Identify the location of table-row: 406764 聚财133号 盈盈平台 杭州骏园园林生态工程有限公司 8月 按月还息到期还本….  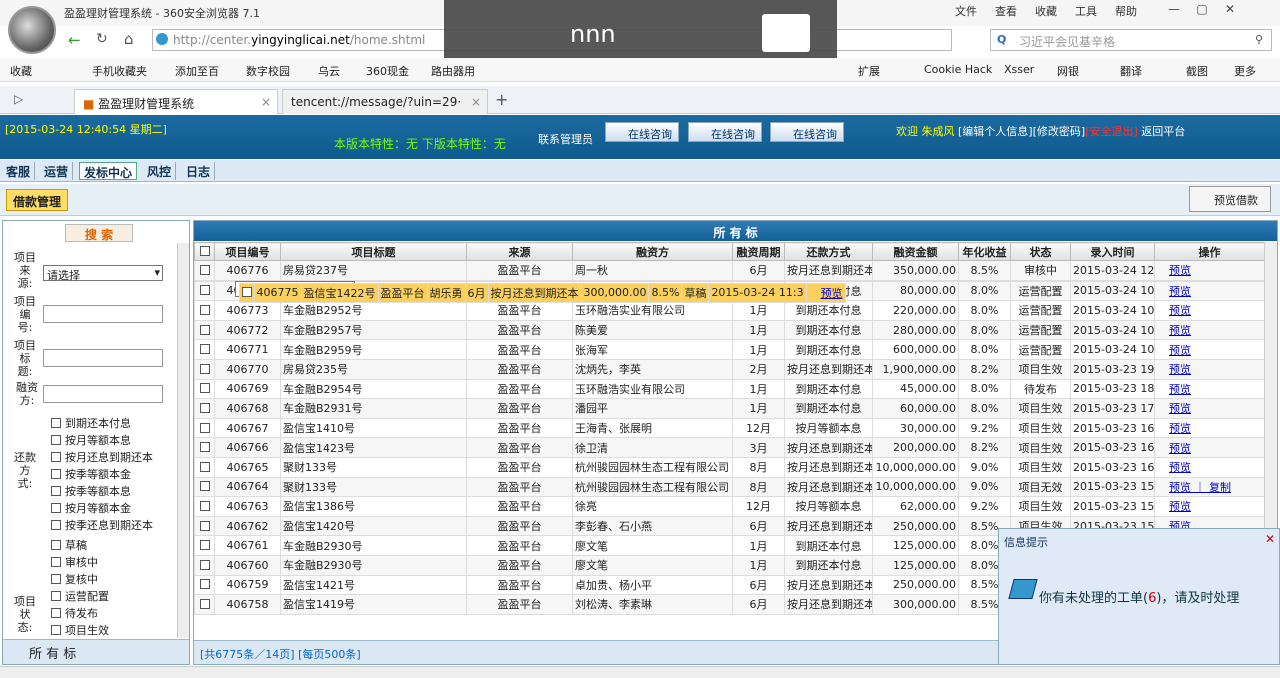
(729, 487).